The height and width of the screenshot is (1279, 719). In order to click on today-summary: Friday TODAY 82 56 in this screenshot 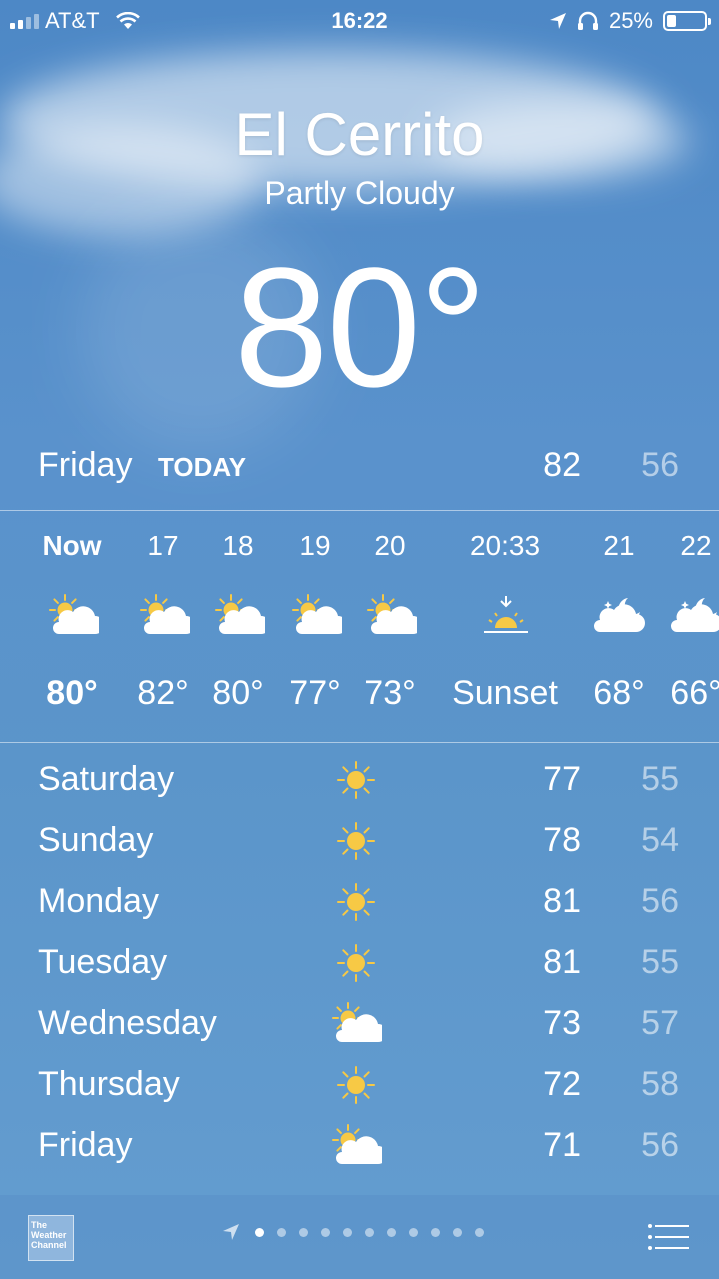, I will do `click(359, 465)`.